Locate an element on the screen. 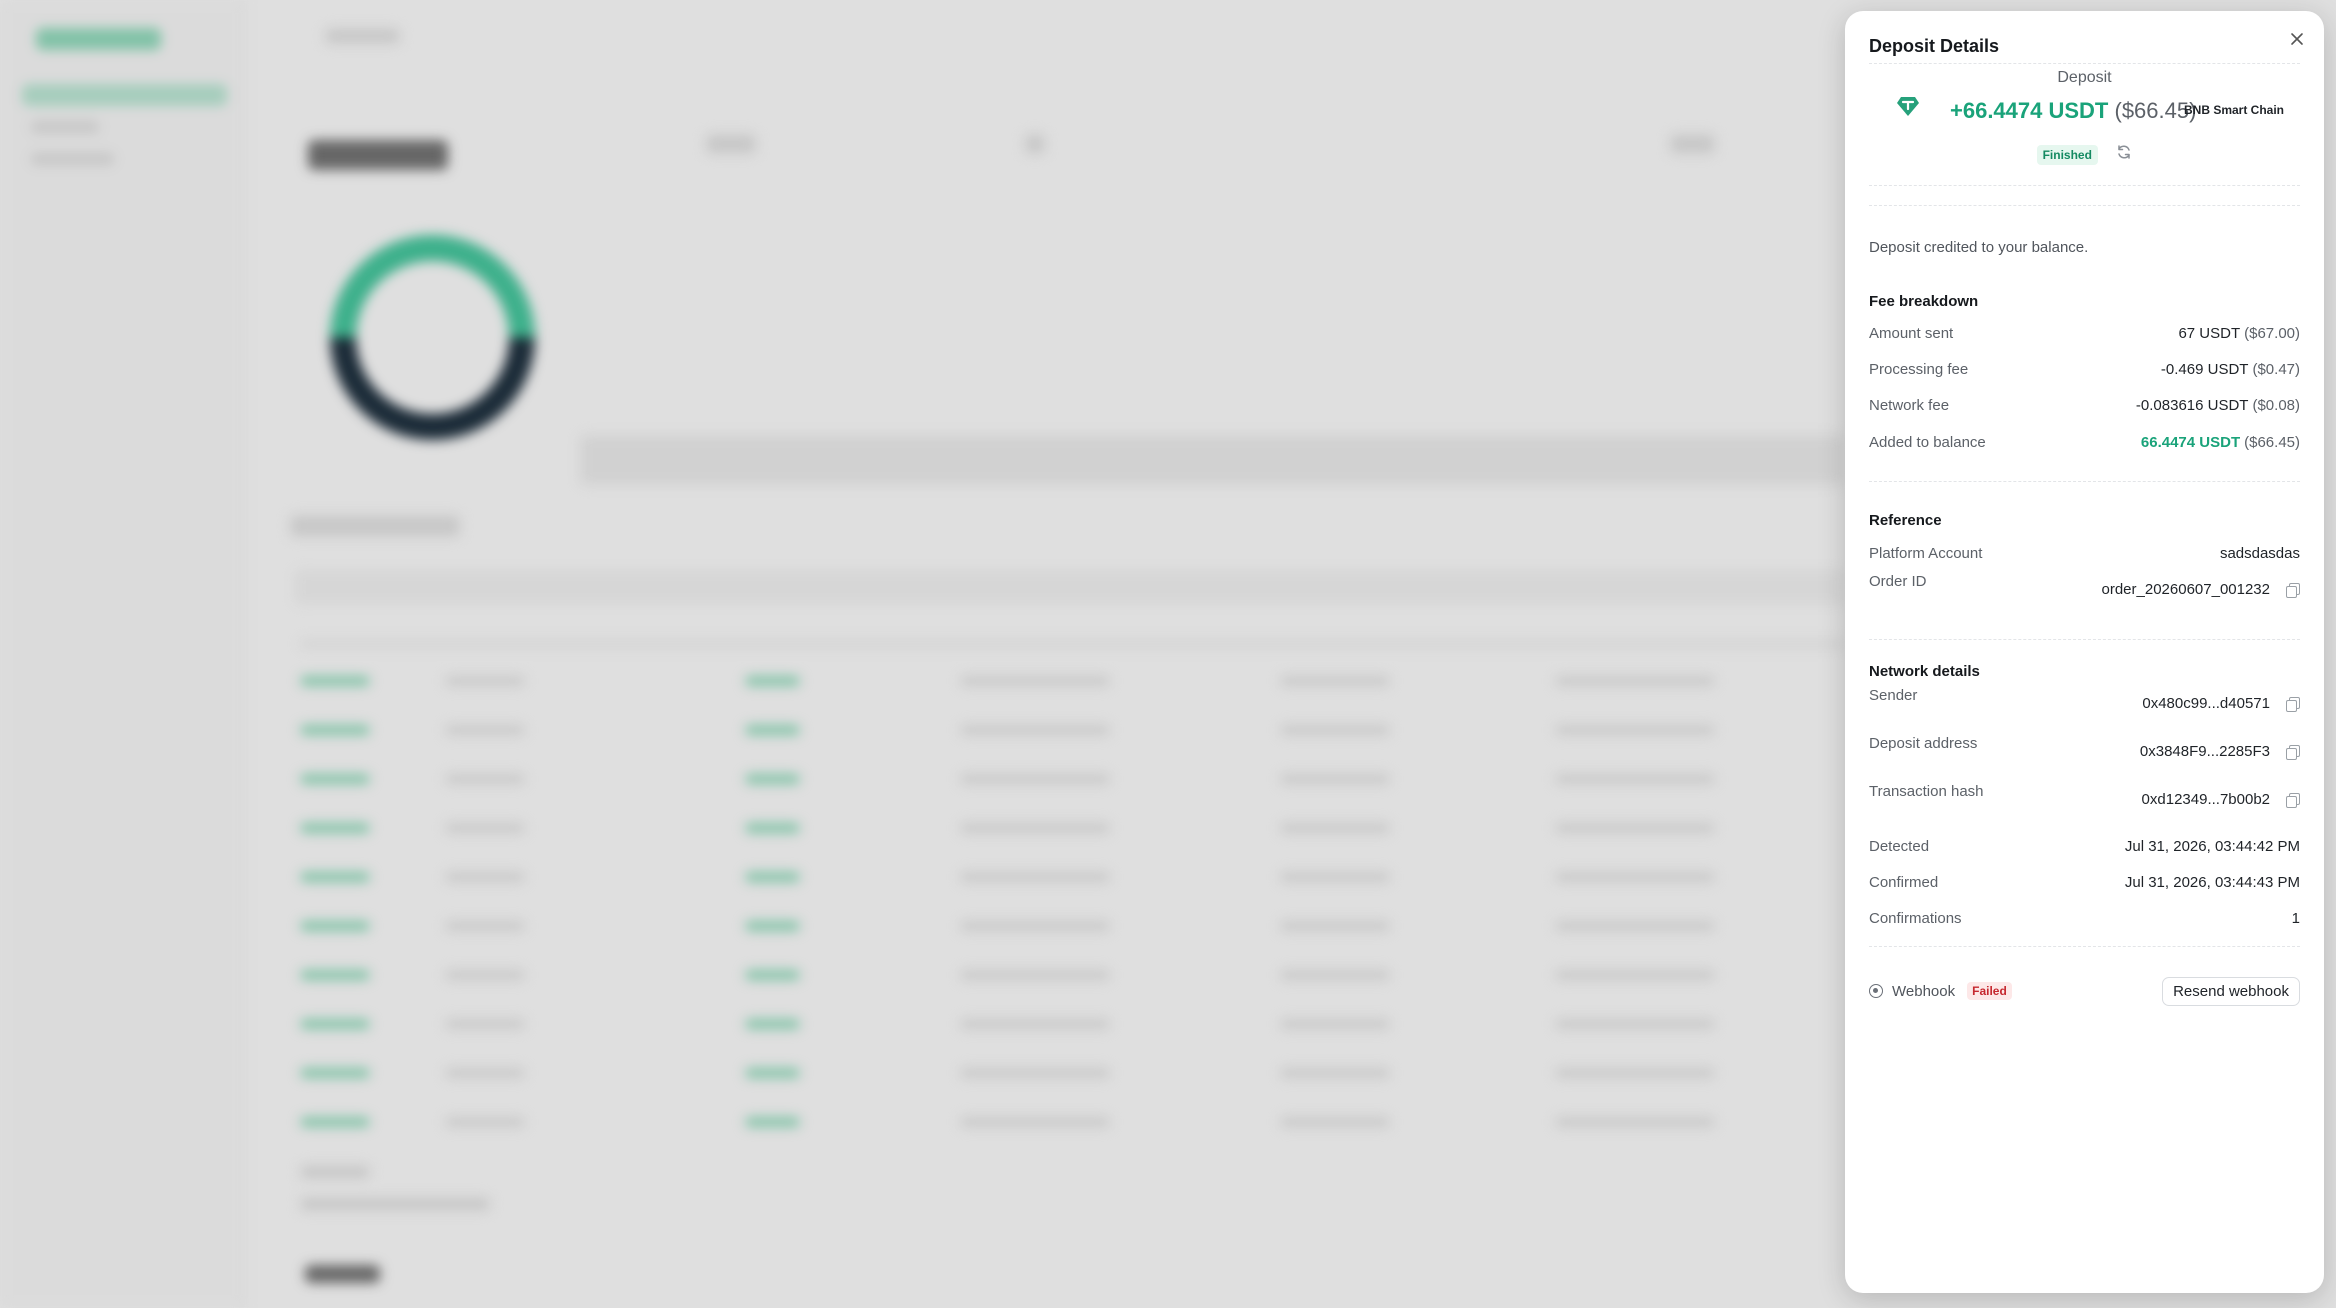 The height and width of the screenshot is (1308, 2336). order-id-row: Order ID order_20260607_001232 is located at coordinates (2084, 588).